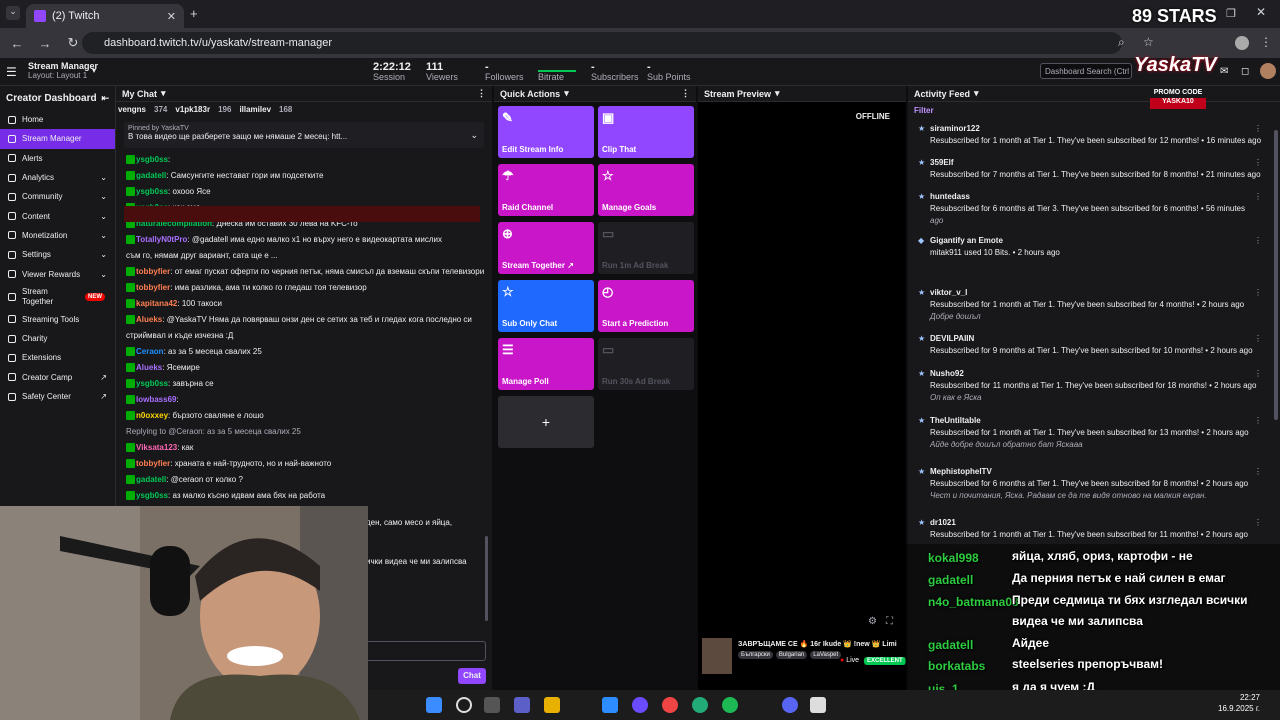 The image size is (1280, 720). Describe the element at coordinates (670, 705) in the screenshot. I see `chrome-icon` at that location.